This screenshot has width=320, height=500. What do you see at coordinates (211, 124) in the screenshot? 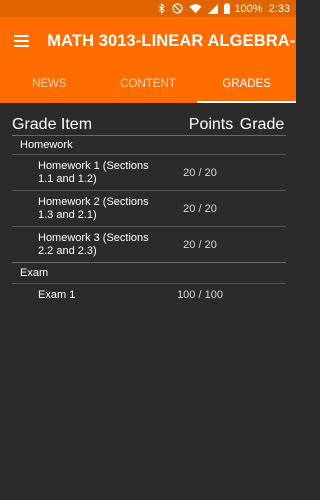
I see `header-points: Points` at bounding box center [211, 124].